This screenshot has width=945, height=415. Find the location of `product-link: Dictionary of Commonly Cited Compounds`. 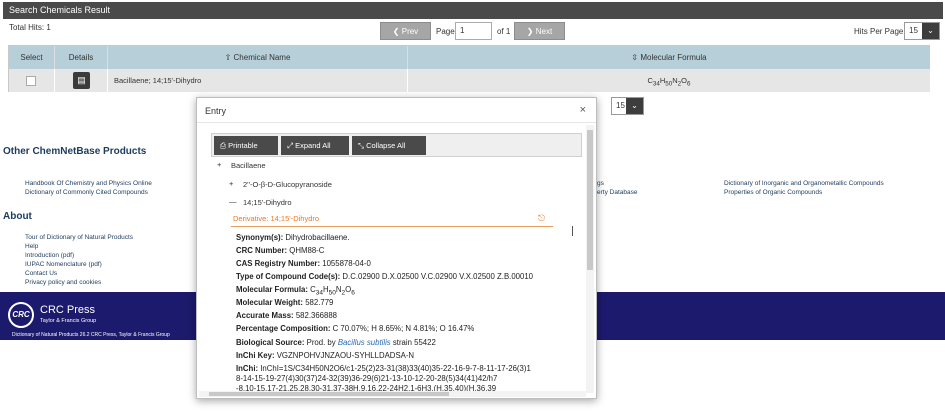

product-link: Dictionary of Commonly Cited Compounds is located at coordinates (86, 192).